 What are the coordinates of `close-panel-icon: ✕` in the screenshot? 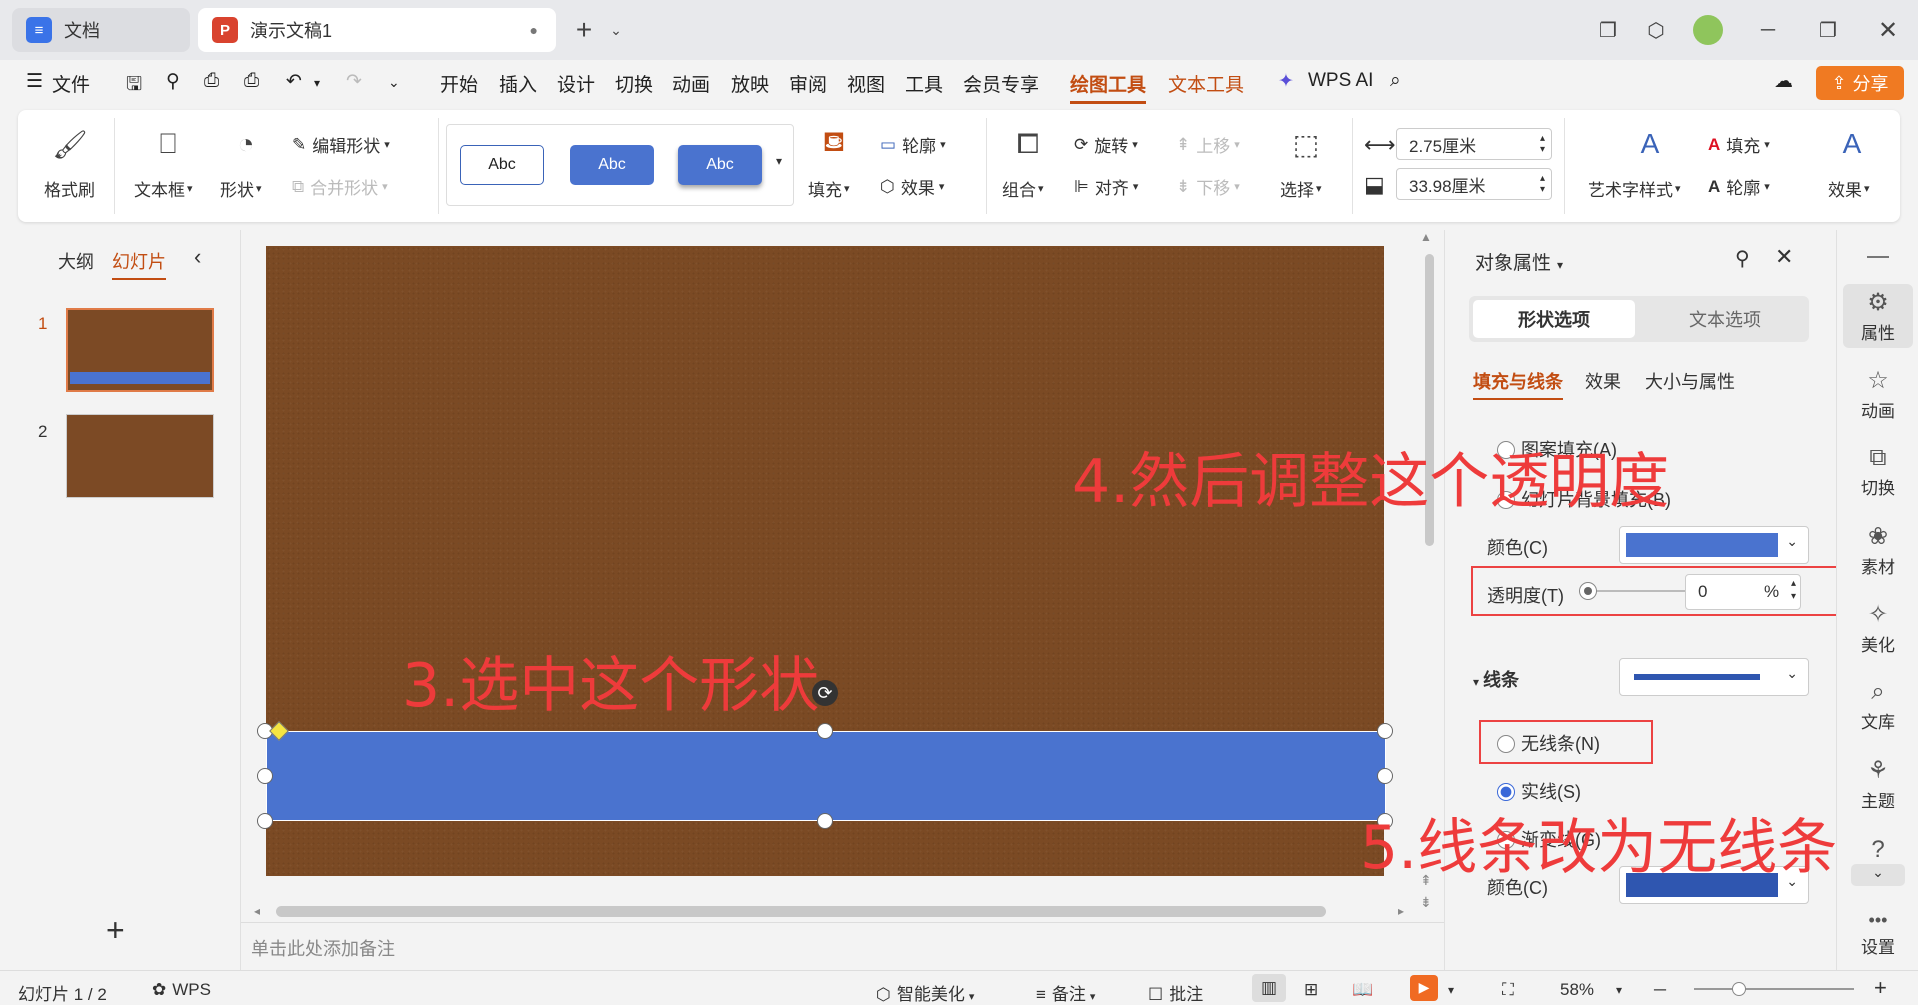 It's located at (1784, 257).